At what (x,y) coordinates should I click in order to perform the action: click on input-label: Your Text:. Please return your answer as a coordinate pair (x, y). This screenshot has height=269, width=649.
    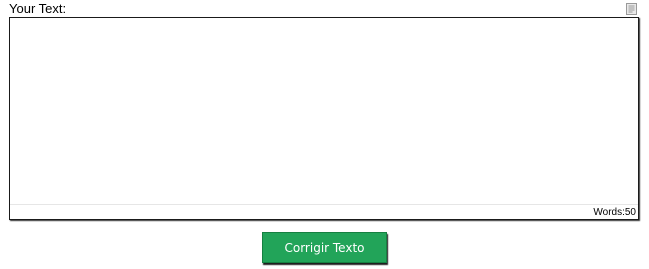
    Looking at the image, I should click on (38, 8).